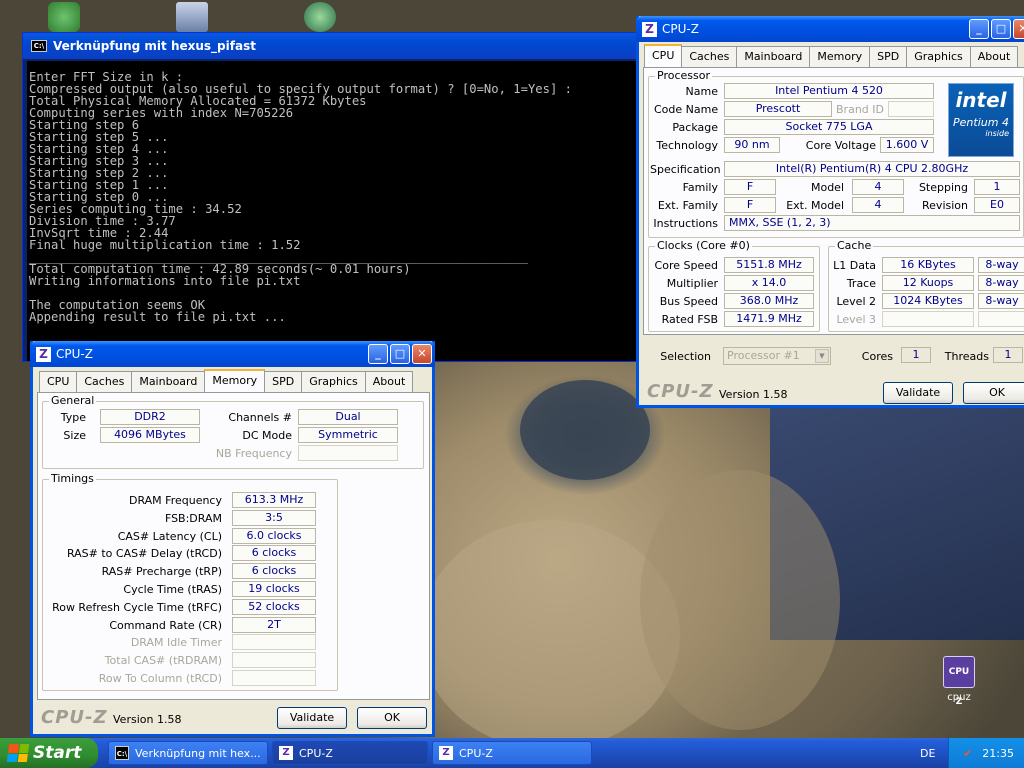 This screenshot has height=768, width=1024. Describe the element at coordinates (73, 400) in the screenshot. I see `general-group-label: General` at that location.